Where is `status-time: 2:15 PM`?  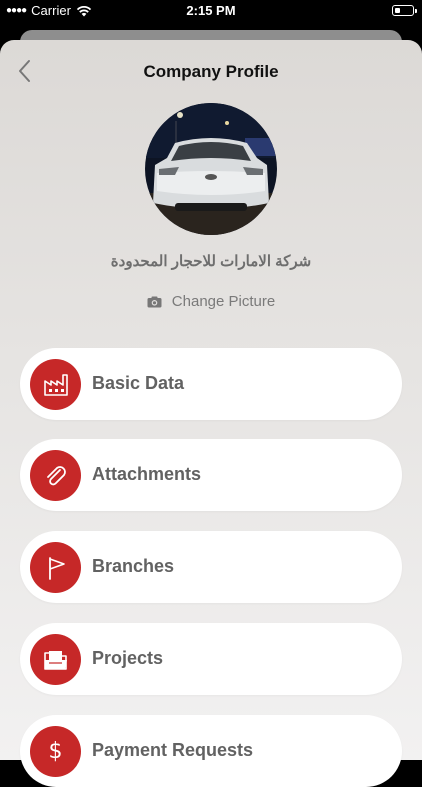
status-time: 2:15 PM is located at coordinates (211, 10).